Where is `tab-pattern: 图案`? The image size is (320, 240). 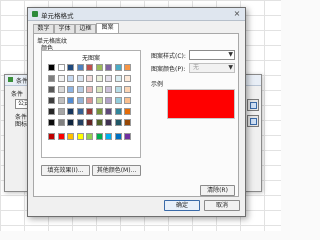
tab-pattern: 图案 is located at coordinates (107, 28).